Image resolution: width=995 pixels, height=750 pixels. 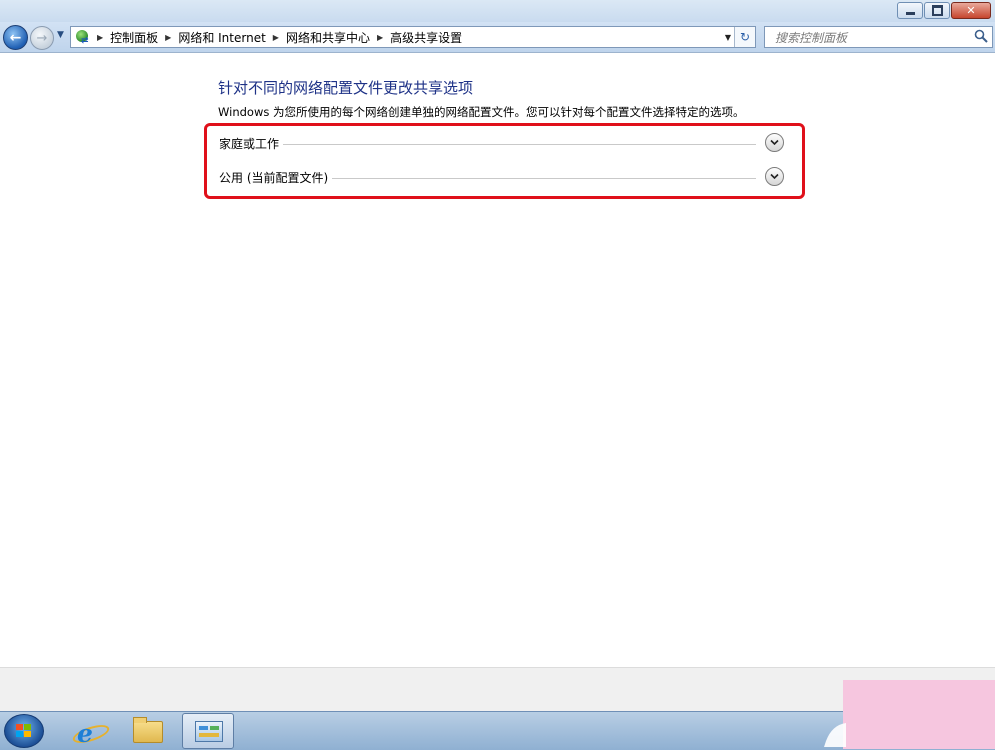 I want to click on breadcrumb-control-panel: 控制面板, so click(x=134, y=37).